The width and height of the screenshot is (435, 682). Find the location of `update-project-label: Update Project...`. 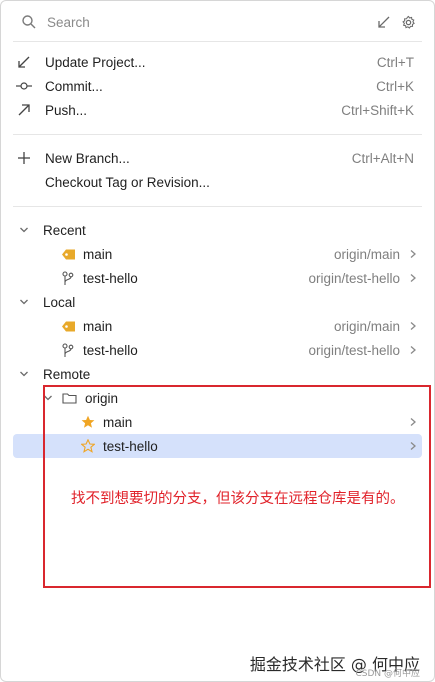

update-project-label: Update Project... is located at coordinates (95, 62).